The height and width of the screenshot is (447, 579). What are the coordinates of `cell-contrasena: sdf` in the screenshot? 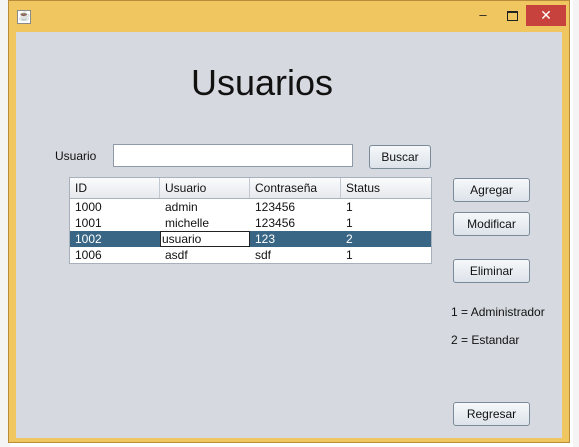 It's located at (295, 255).